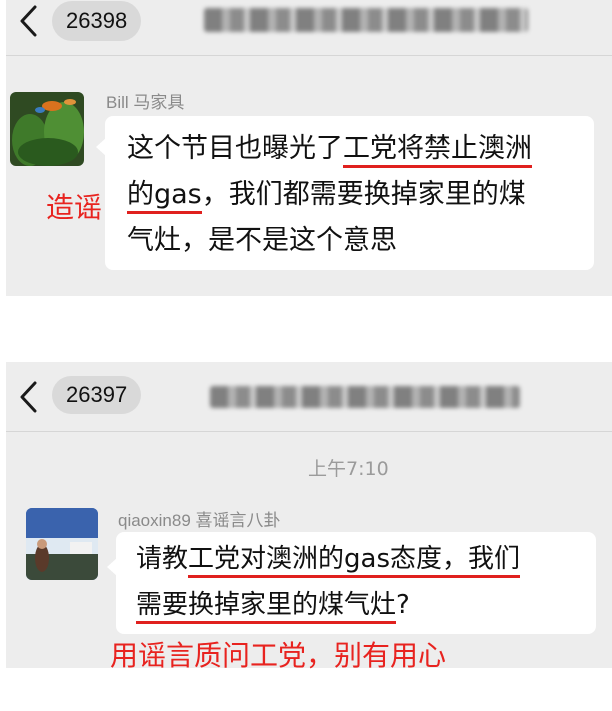  Describe the element at coordinates (262, 240) in the screenshot. I see `message-line-3: 气灶，是不是这个意思` at that location.